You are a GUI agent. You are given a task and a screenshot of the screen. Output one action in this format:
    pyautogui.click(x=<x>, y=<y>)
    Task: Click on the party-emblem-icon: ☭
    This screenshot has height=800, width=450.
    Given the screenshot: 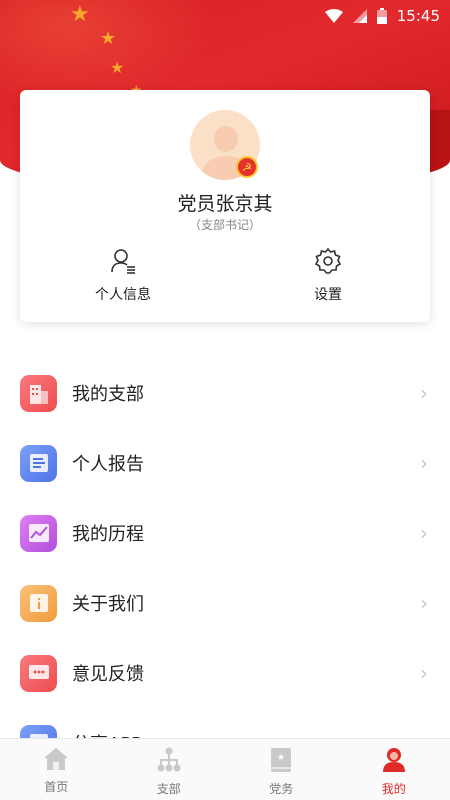 What is the action you would take?
    pyautogui.click(x=247, y=167)
    